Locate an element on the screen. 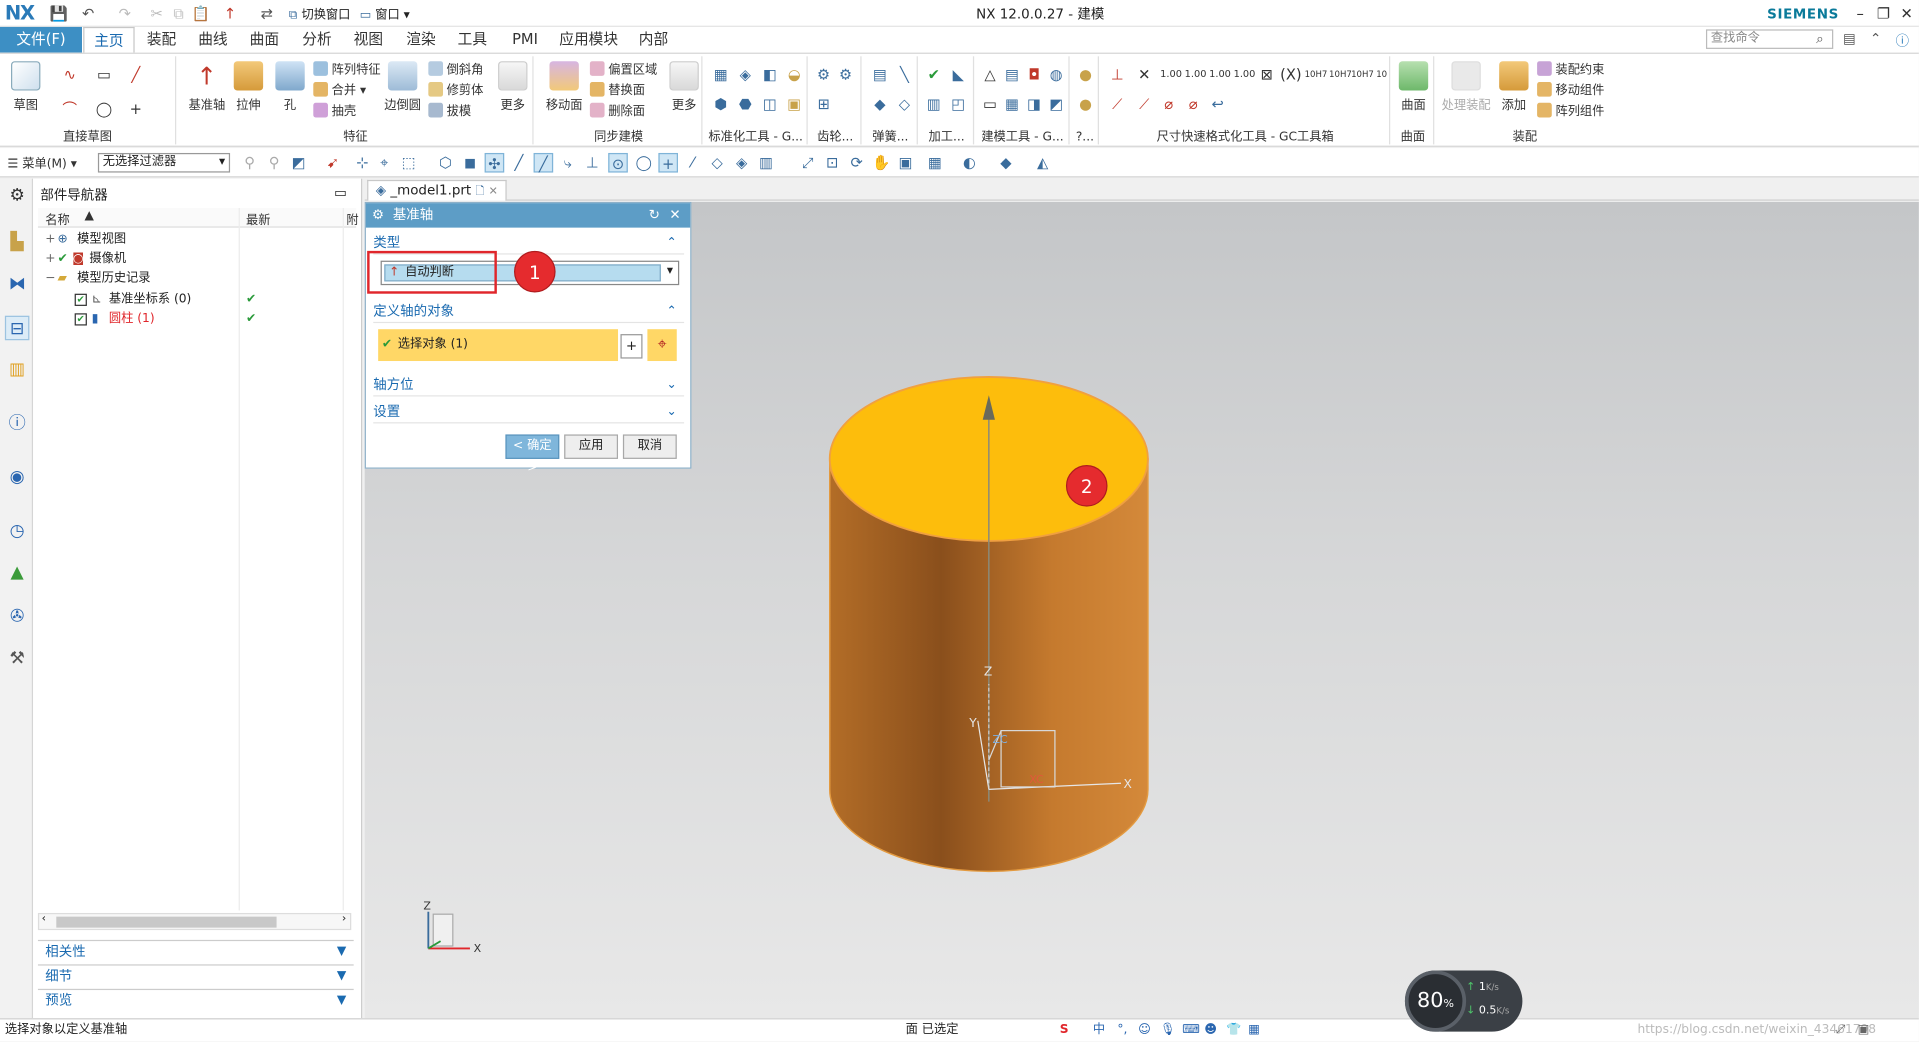 The height and width of the screenshot is (1042, 1919). command-search-input: 查找命令 is located at coordinates (1769, 39).